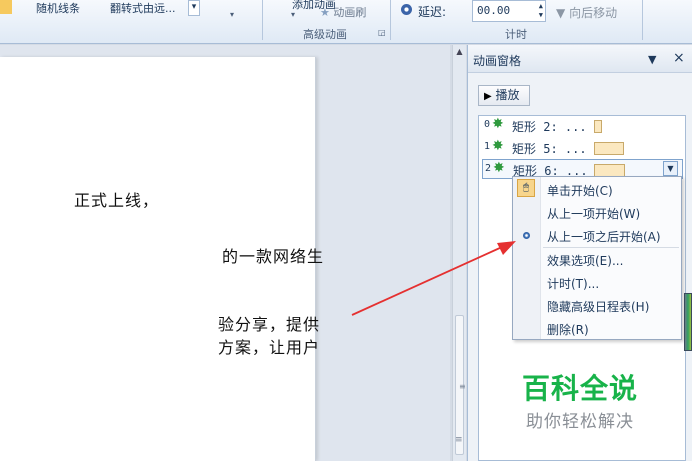 This screenshot has width=692, height=461. What do you see at coordinates (487, 146) in the screenshot?
I see `item-number: 1` at bounding box center [487, 146].